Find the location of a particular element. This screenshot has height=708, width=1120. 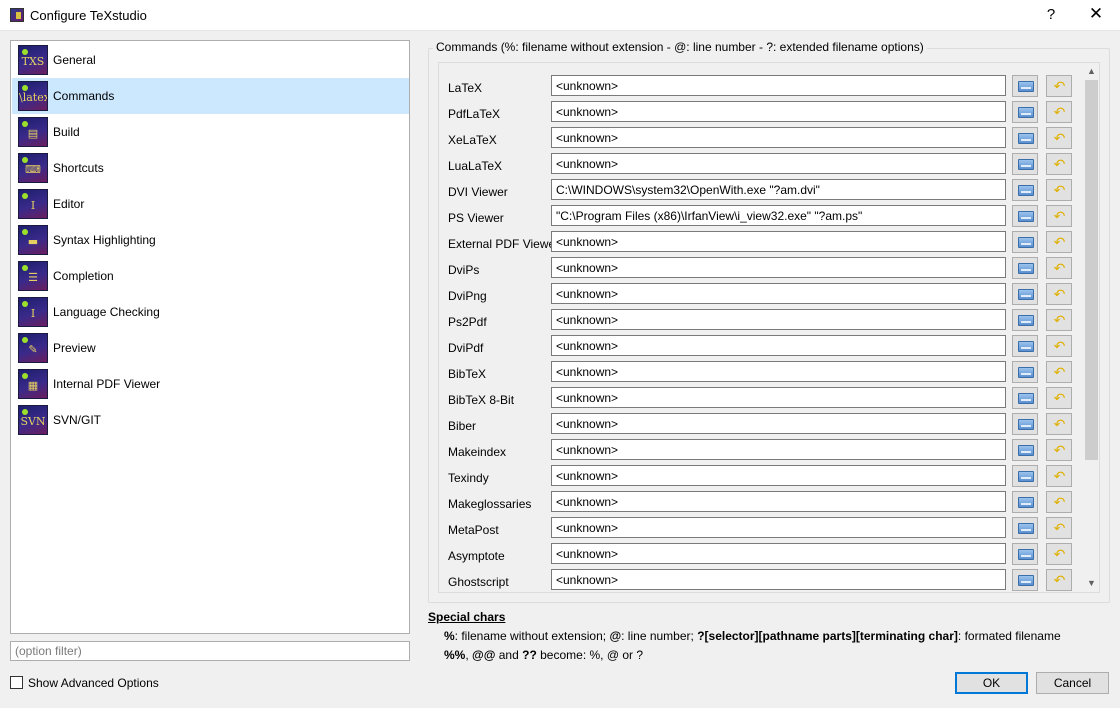

sidebar-item-label: SVN/GIT is located at coordinates (77, 420).